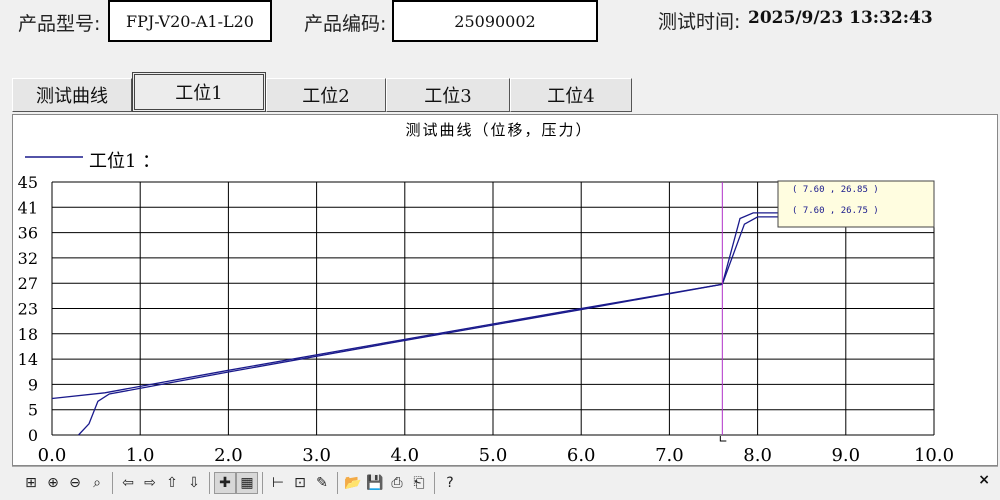  I want to click on code-label: 产品编码:, so click(345, 24).